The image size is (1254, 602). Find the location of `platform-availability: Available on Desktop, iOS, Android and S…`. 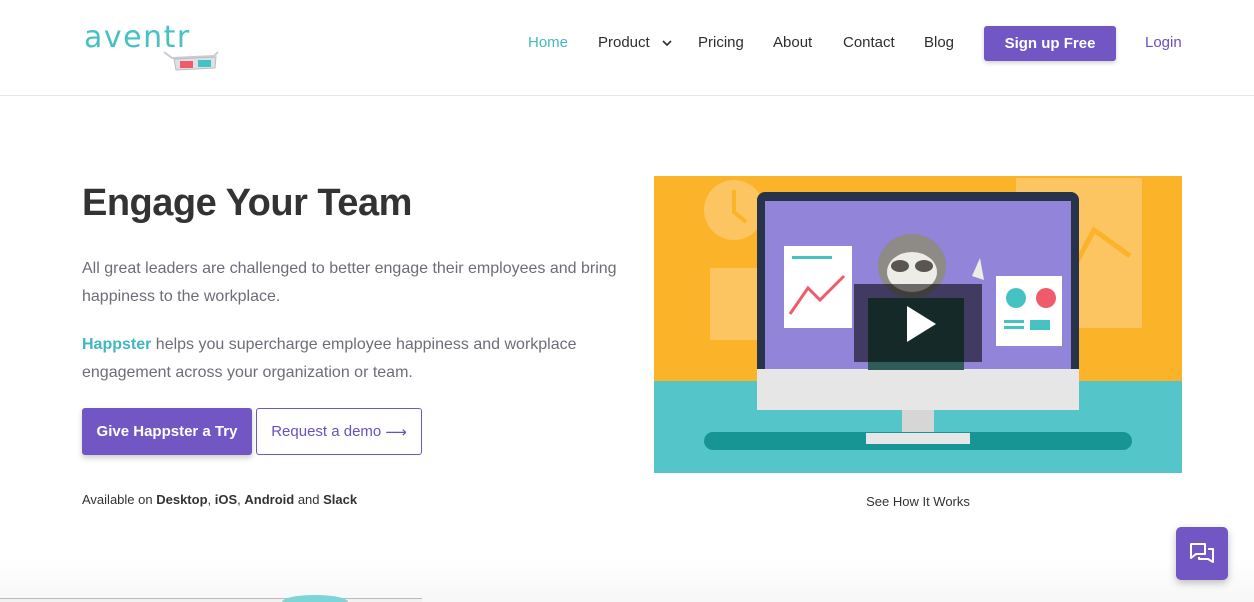

platform-availability: Available on Desktop, iOS, Android and S… is located at coordinates (219, 499).